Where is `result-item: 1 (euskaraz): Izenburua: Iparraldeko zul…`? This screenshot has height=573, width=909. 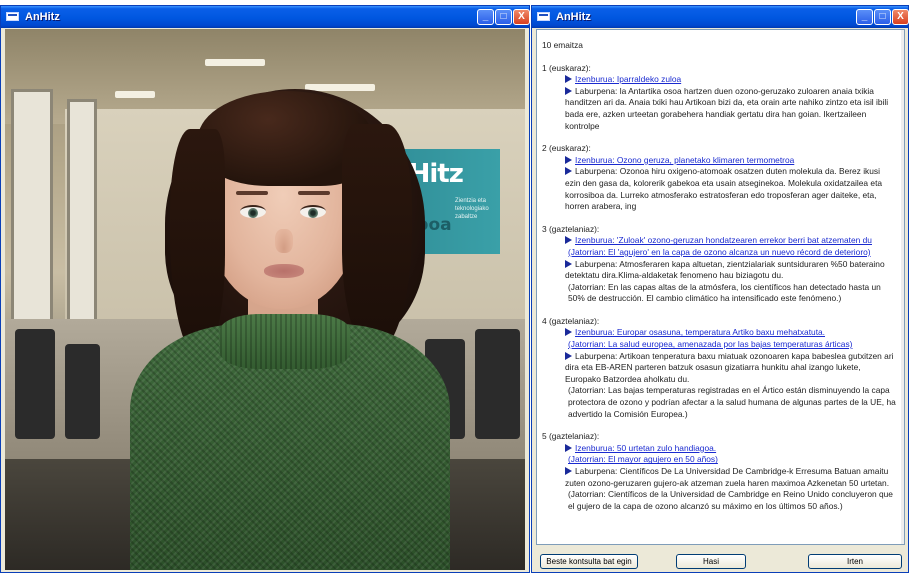 result-item: 1 (euskaraz): Izenburua: Iparraldeko zul… is located at coordinates (719, 98).